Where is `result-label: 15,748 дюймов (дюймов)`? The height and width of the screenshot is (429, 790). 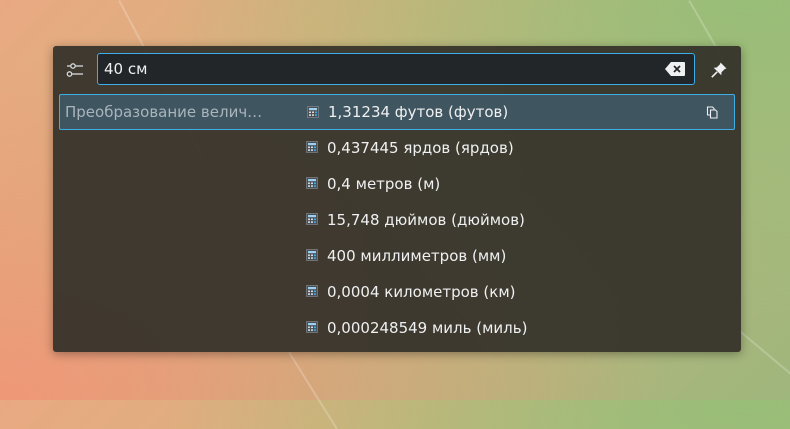
result-label: 15,748 дюймов (дюймов) is located at coordinates (426, 220).